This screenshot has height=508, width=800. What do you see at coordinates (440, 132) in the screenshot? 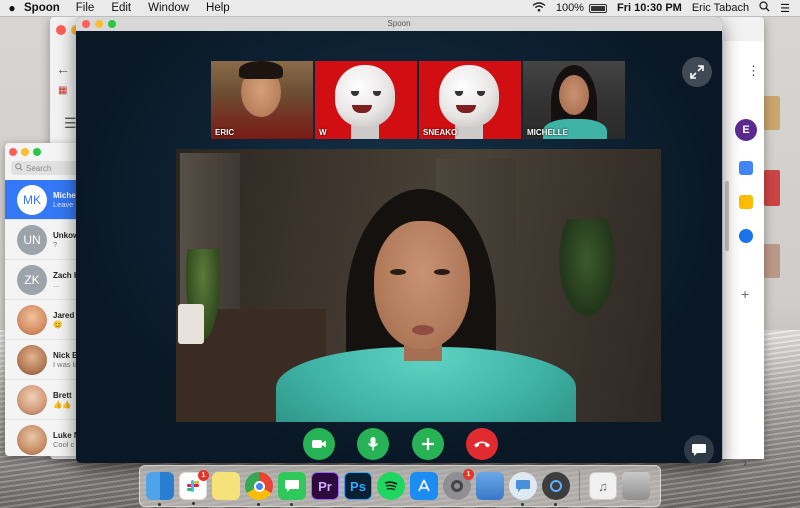
I see `participant-name: SNEAKO` at bounding box center [440, 132].